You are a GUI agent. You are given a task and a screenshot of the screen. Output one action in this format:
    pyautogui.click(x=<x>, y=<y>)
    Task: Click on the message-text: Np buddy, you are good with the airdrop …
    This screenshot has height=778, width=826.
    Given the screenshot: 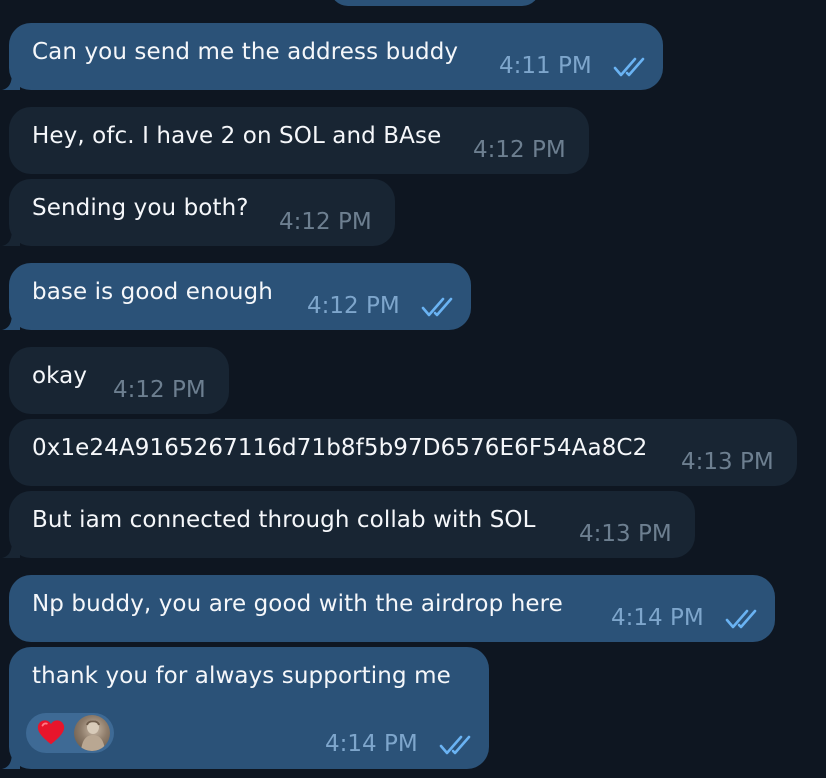 What is the action you would take?
    pyautogui.click(x=297, y=604)
    